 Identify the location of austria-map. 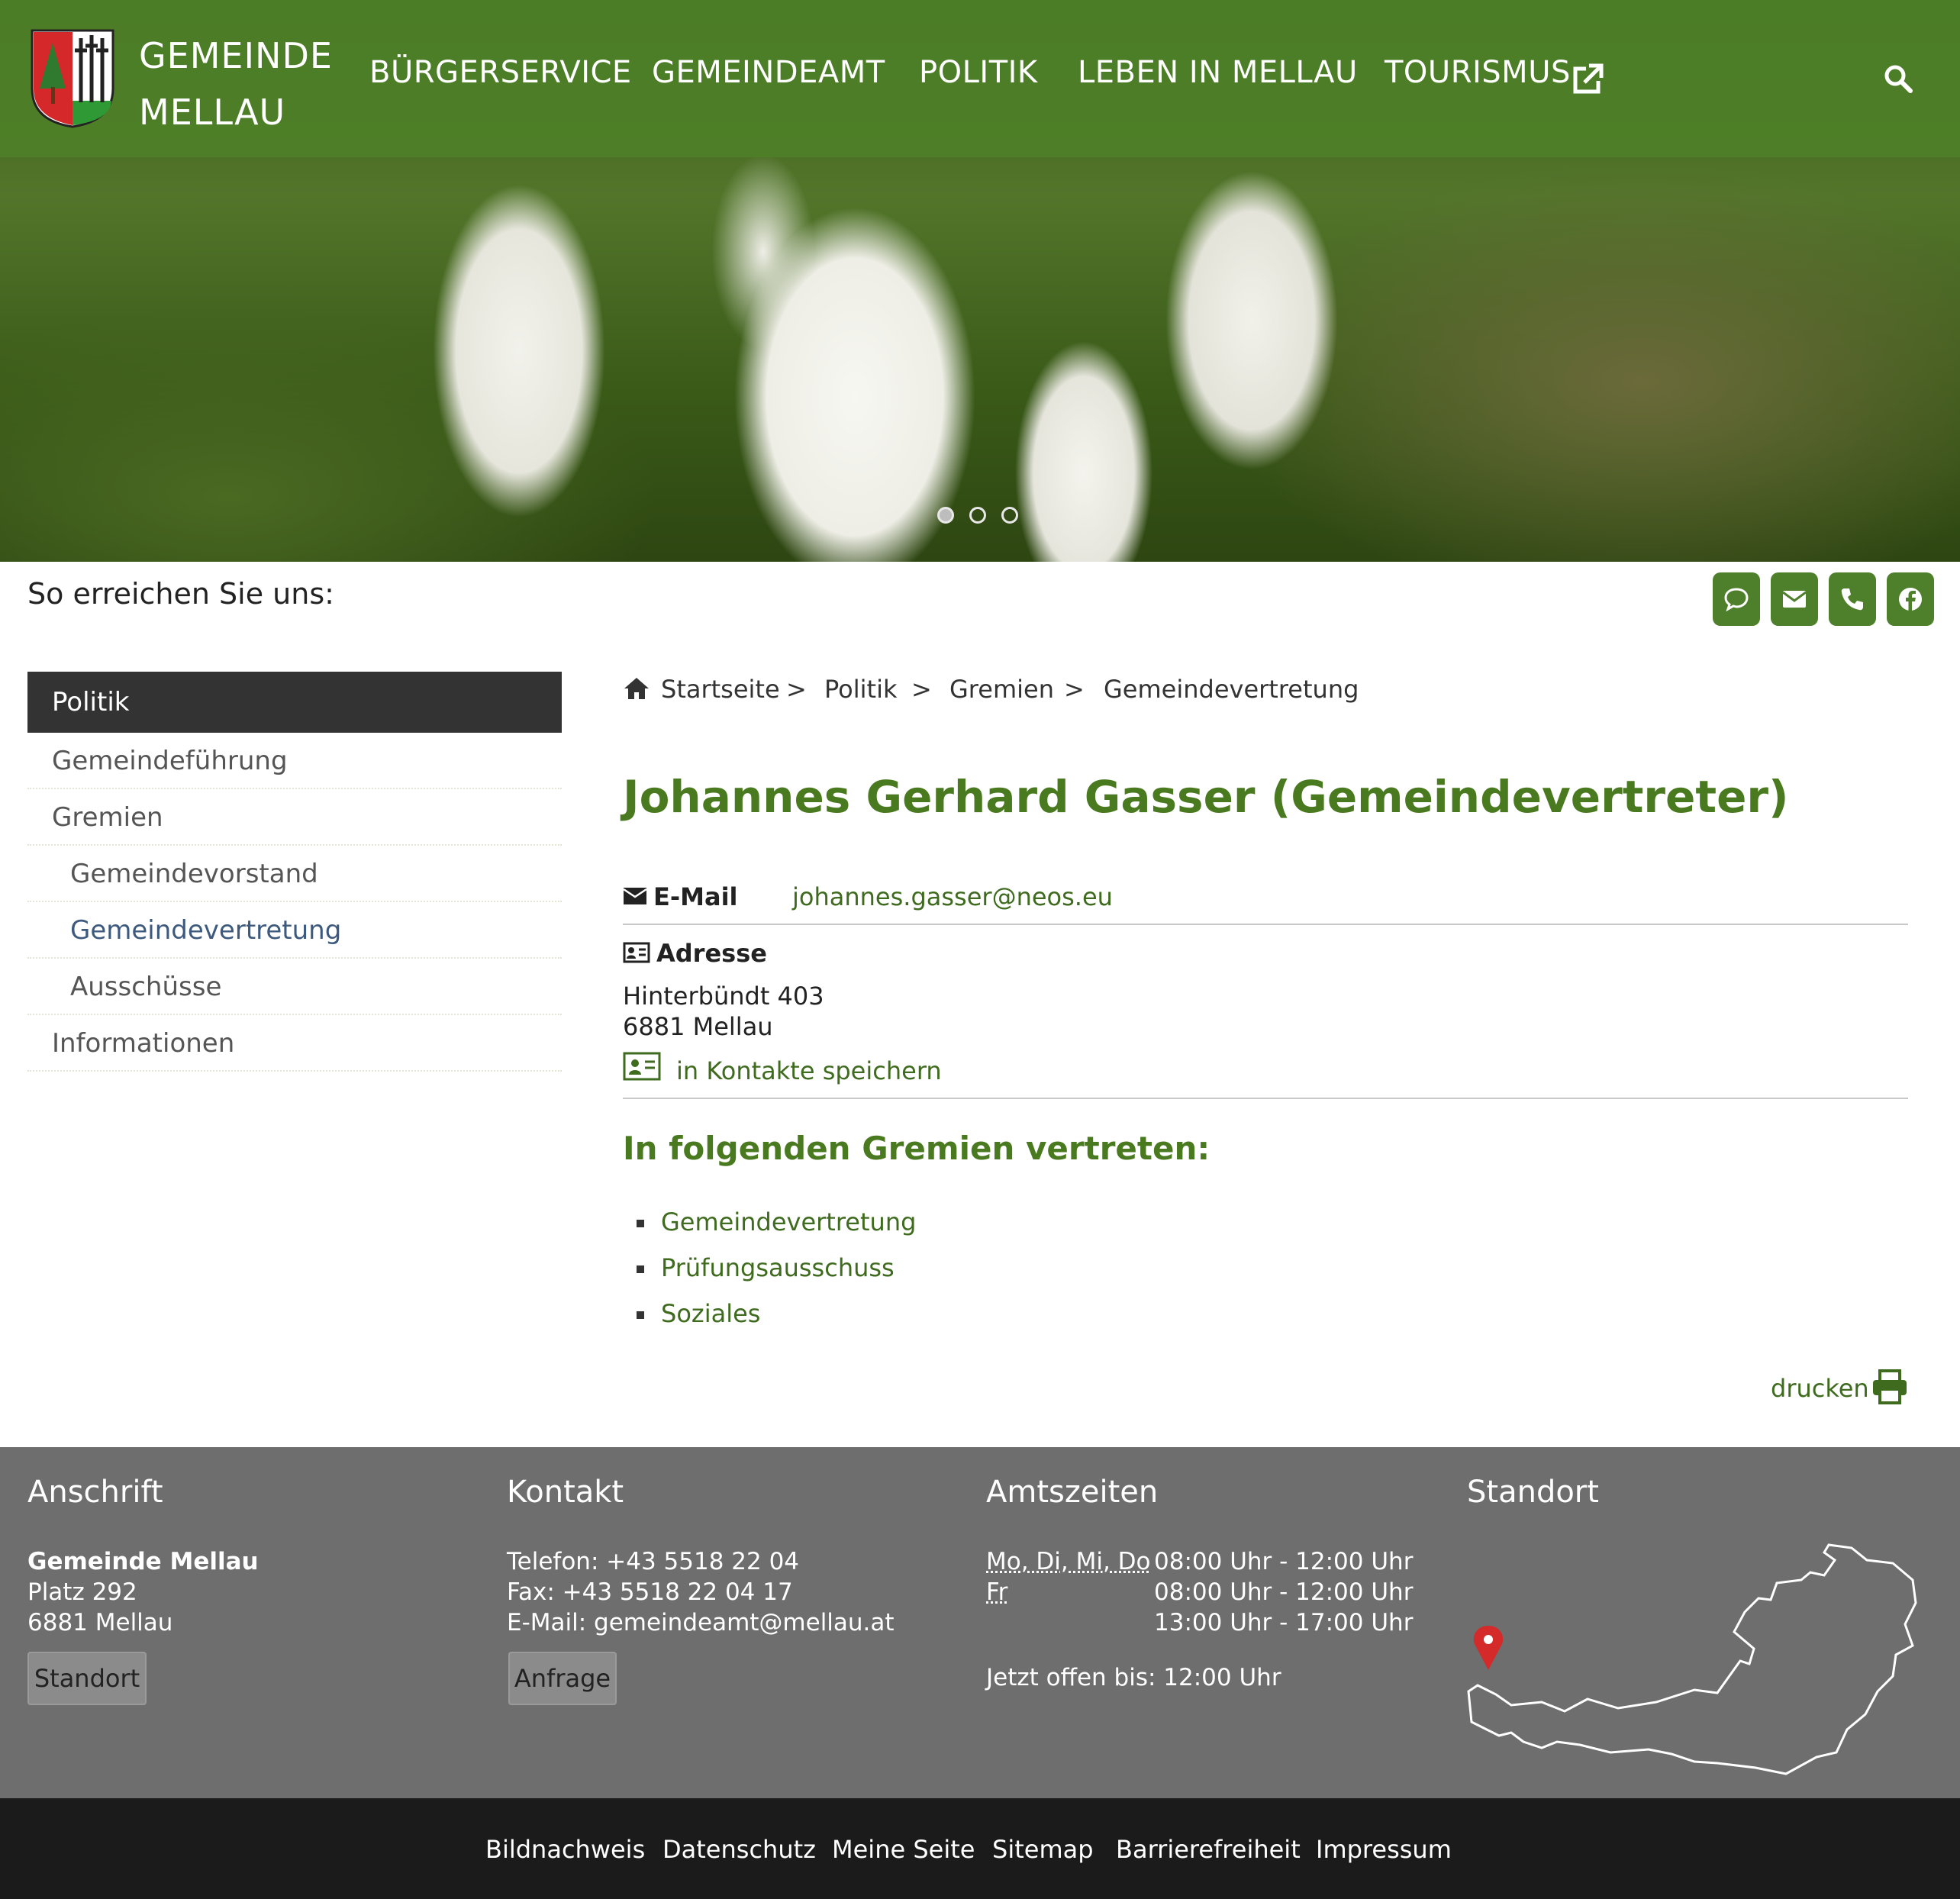
(1692, 1660).